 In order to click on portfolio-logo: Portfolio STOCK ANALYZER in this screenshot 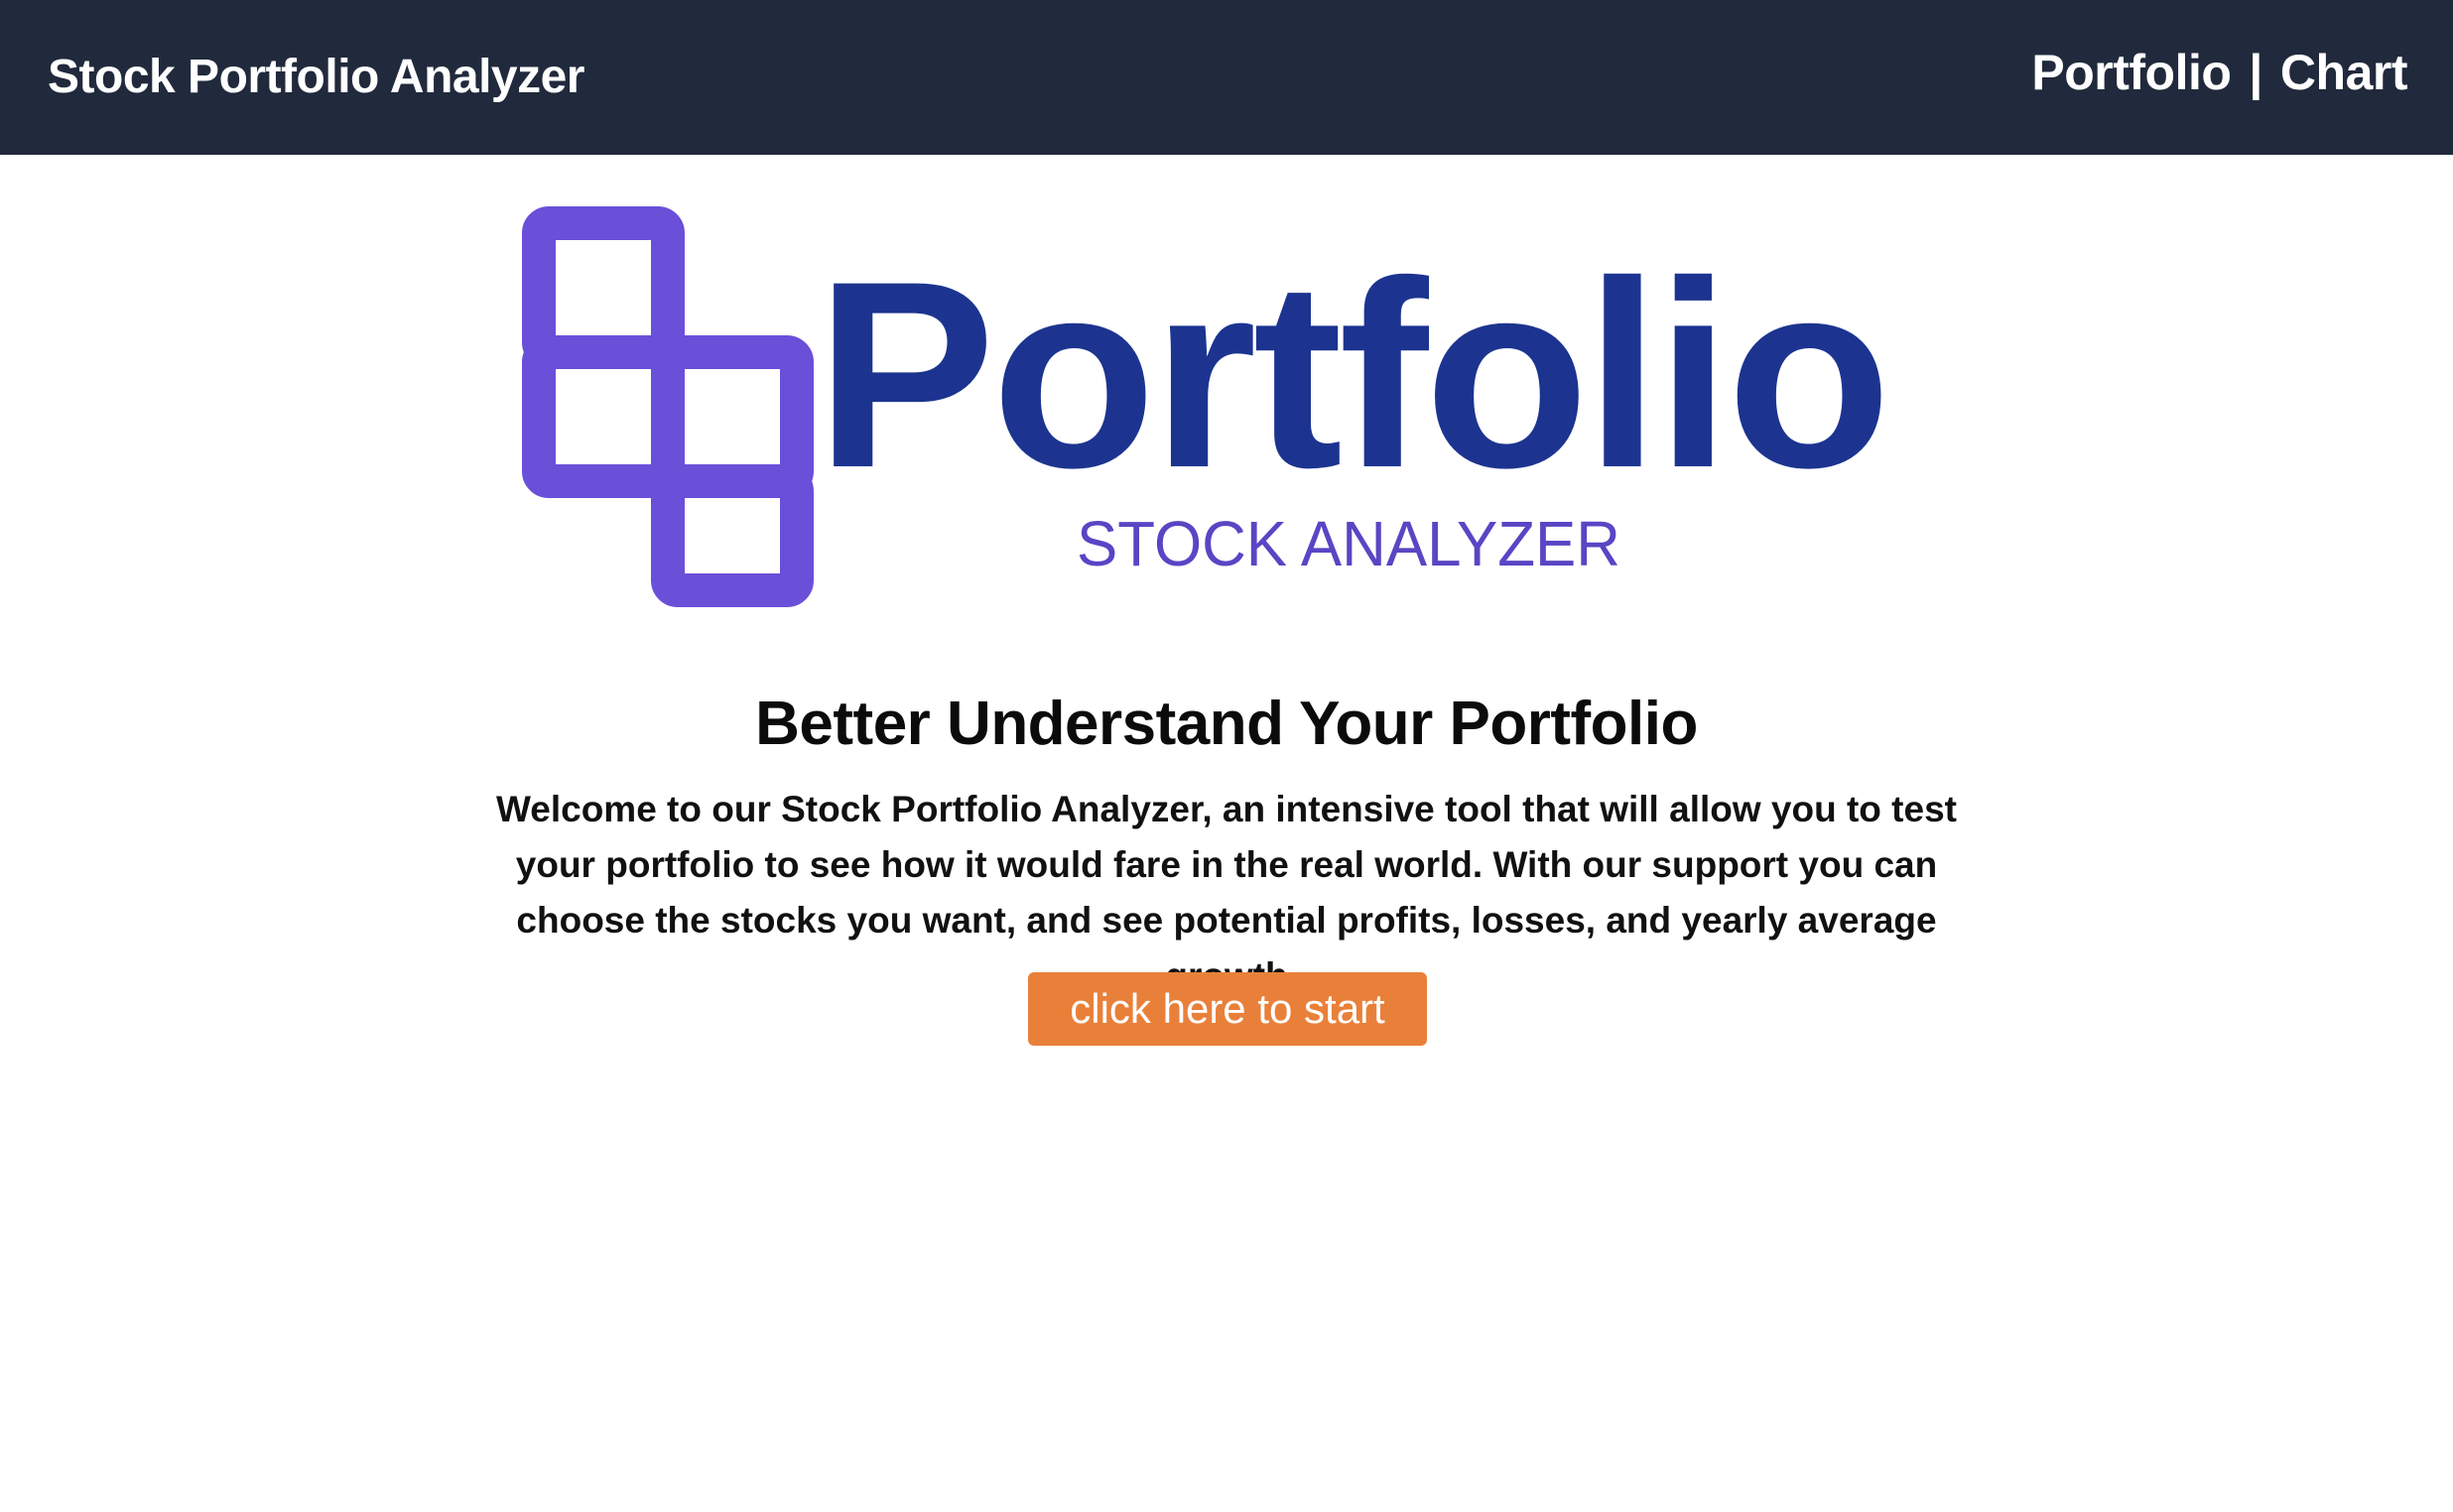, I will do `click(1206, 406)`.